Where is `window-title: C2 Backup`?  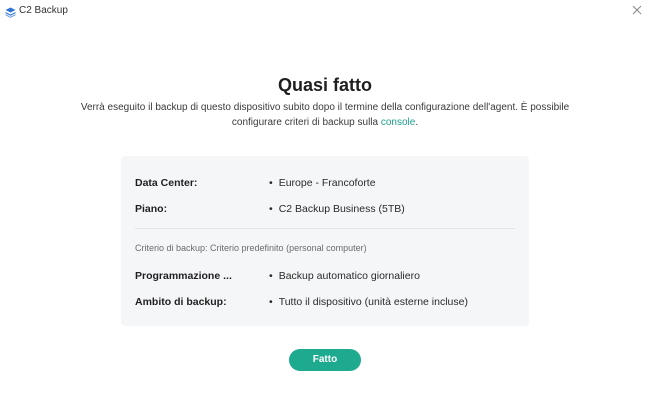 window-title: C2 Backup is located at coordinates (43, 10).